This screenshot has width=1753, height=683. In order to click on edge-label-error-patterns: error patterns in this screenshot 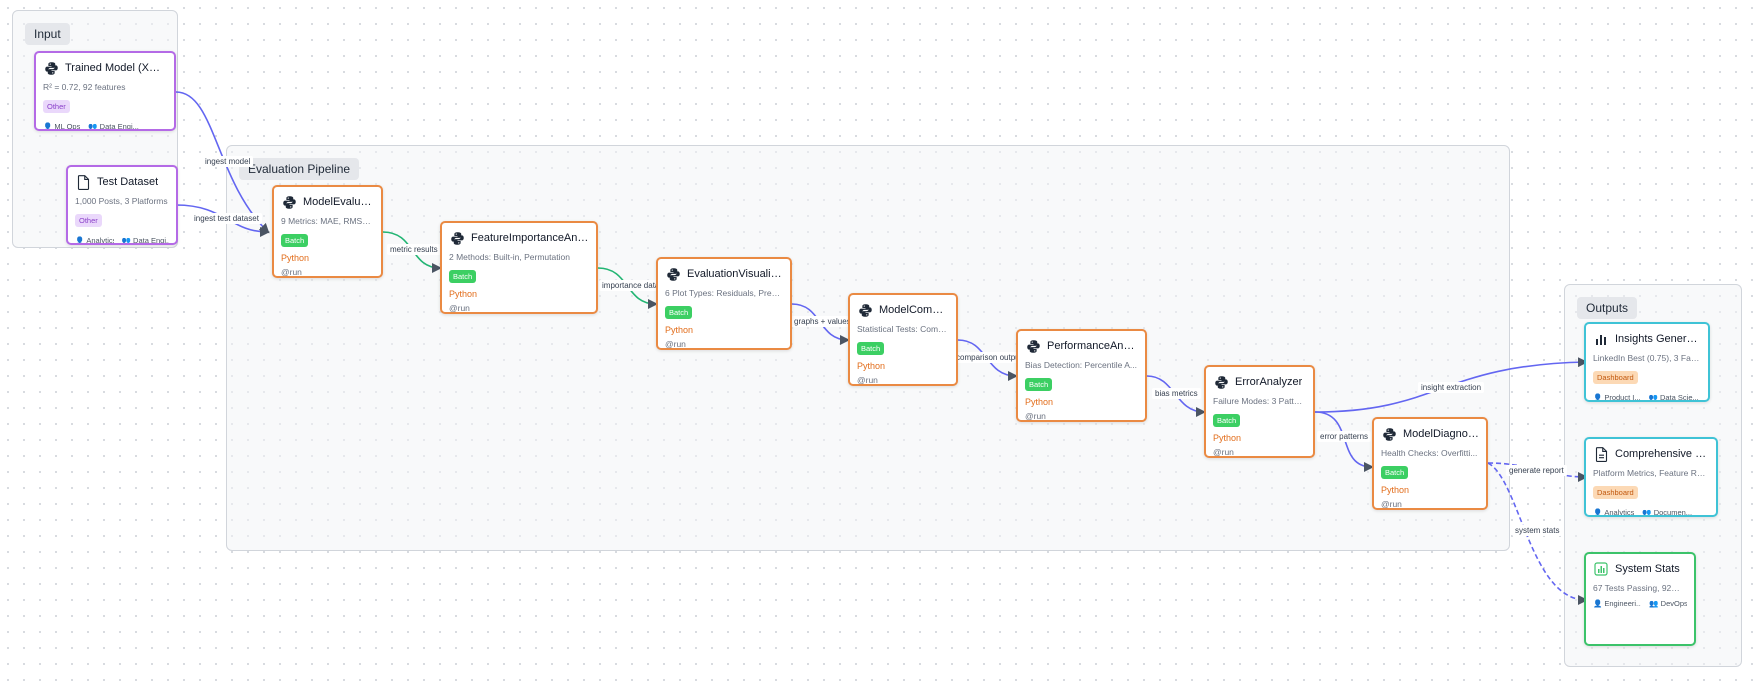, I will do `click(1344, 436)`.